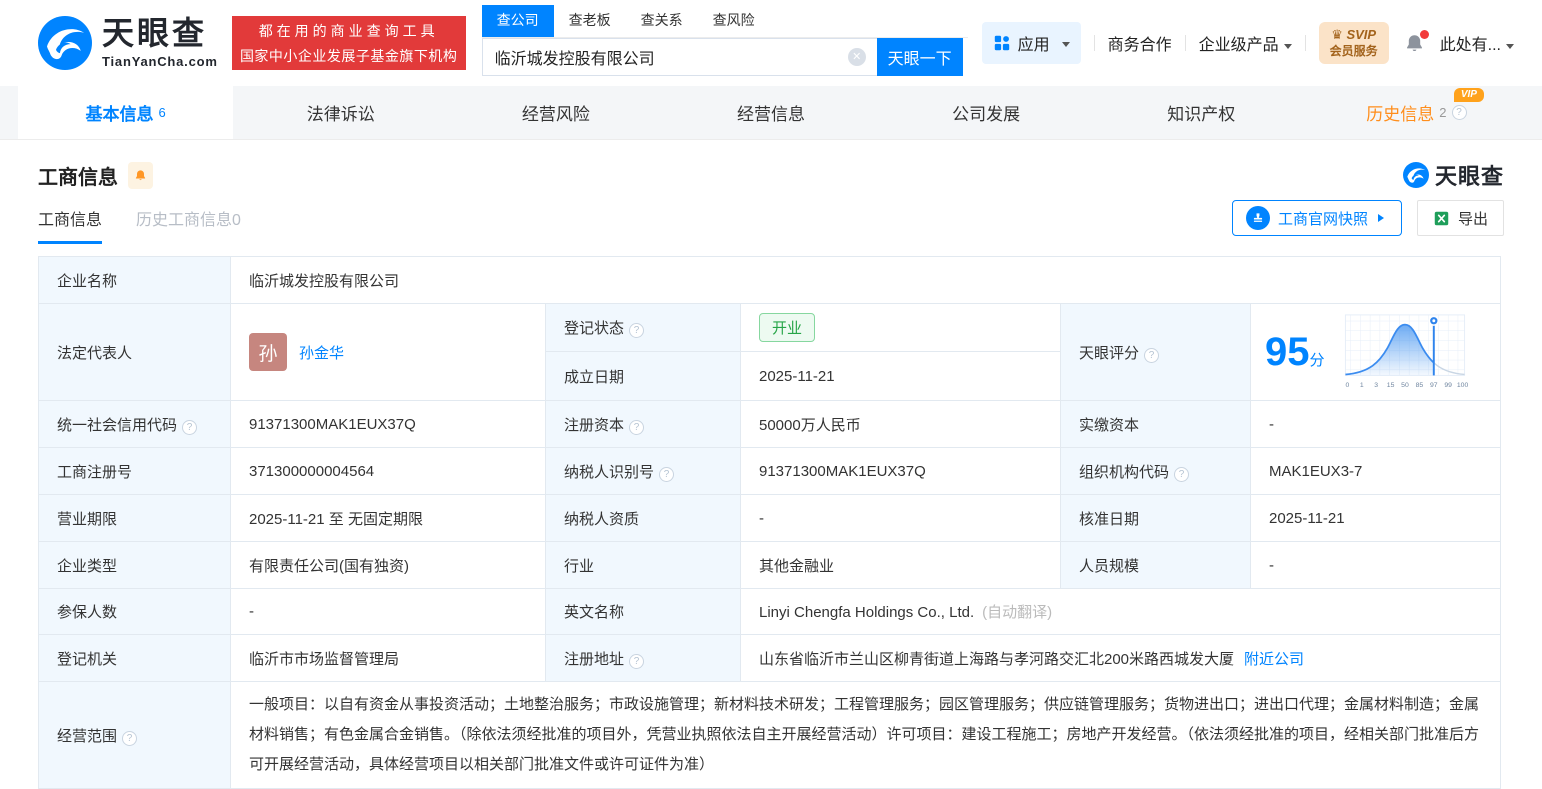 The image size is (1542, 789). I want to click on search-tab-boss: 查老板, so click(590, 21).